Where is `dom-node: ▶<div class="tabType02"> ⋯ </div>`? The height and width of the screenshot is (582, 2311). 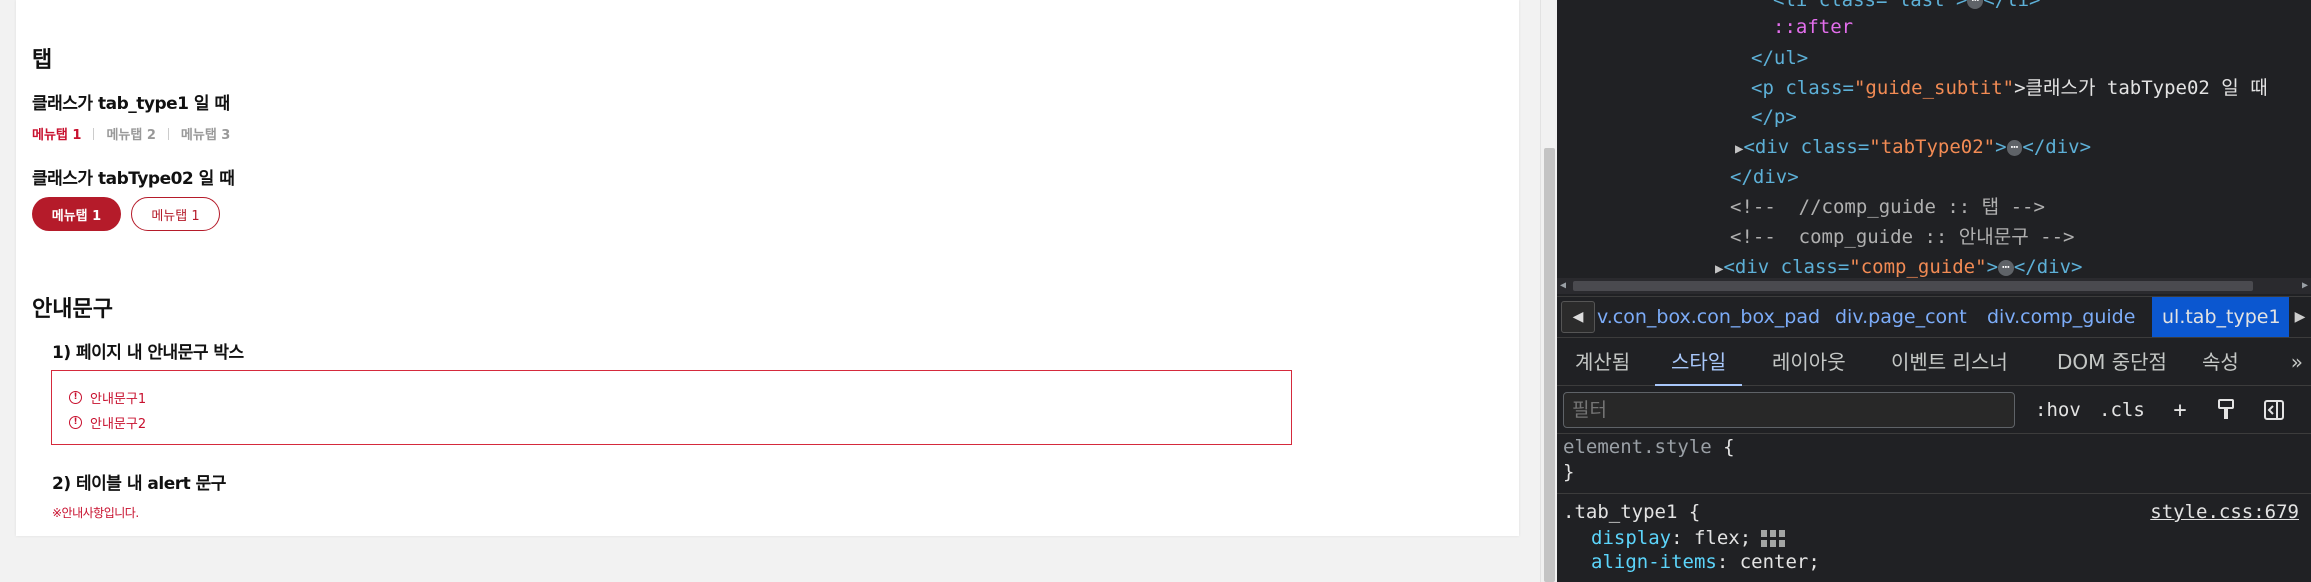
dom-node: ▶<div class="tabType02"> ⋯ </div> is located at coordinates (1913, 147).